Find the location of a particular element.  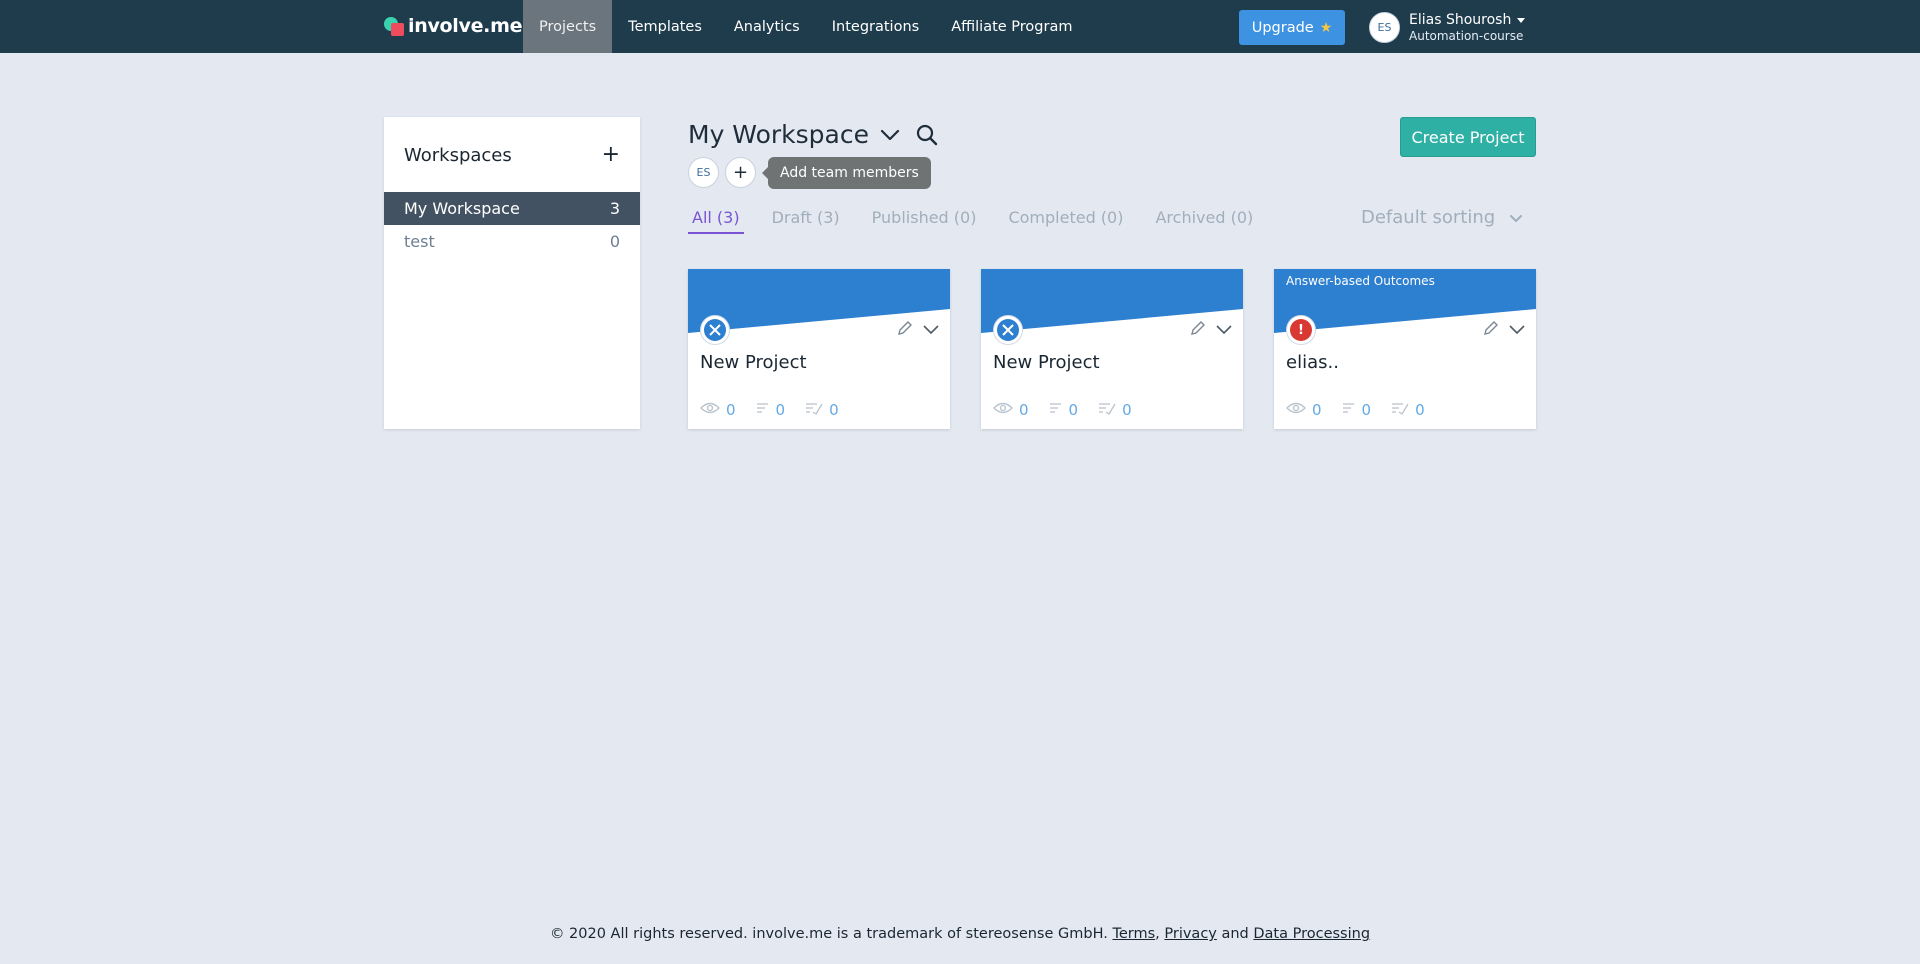

tab-published: Published (0) is located at coordinates (924, 221).